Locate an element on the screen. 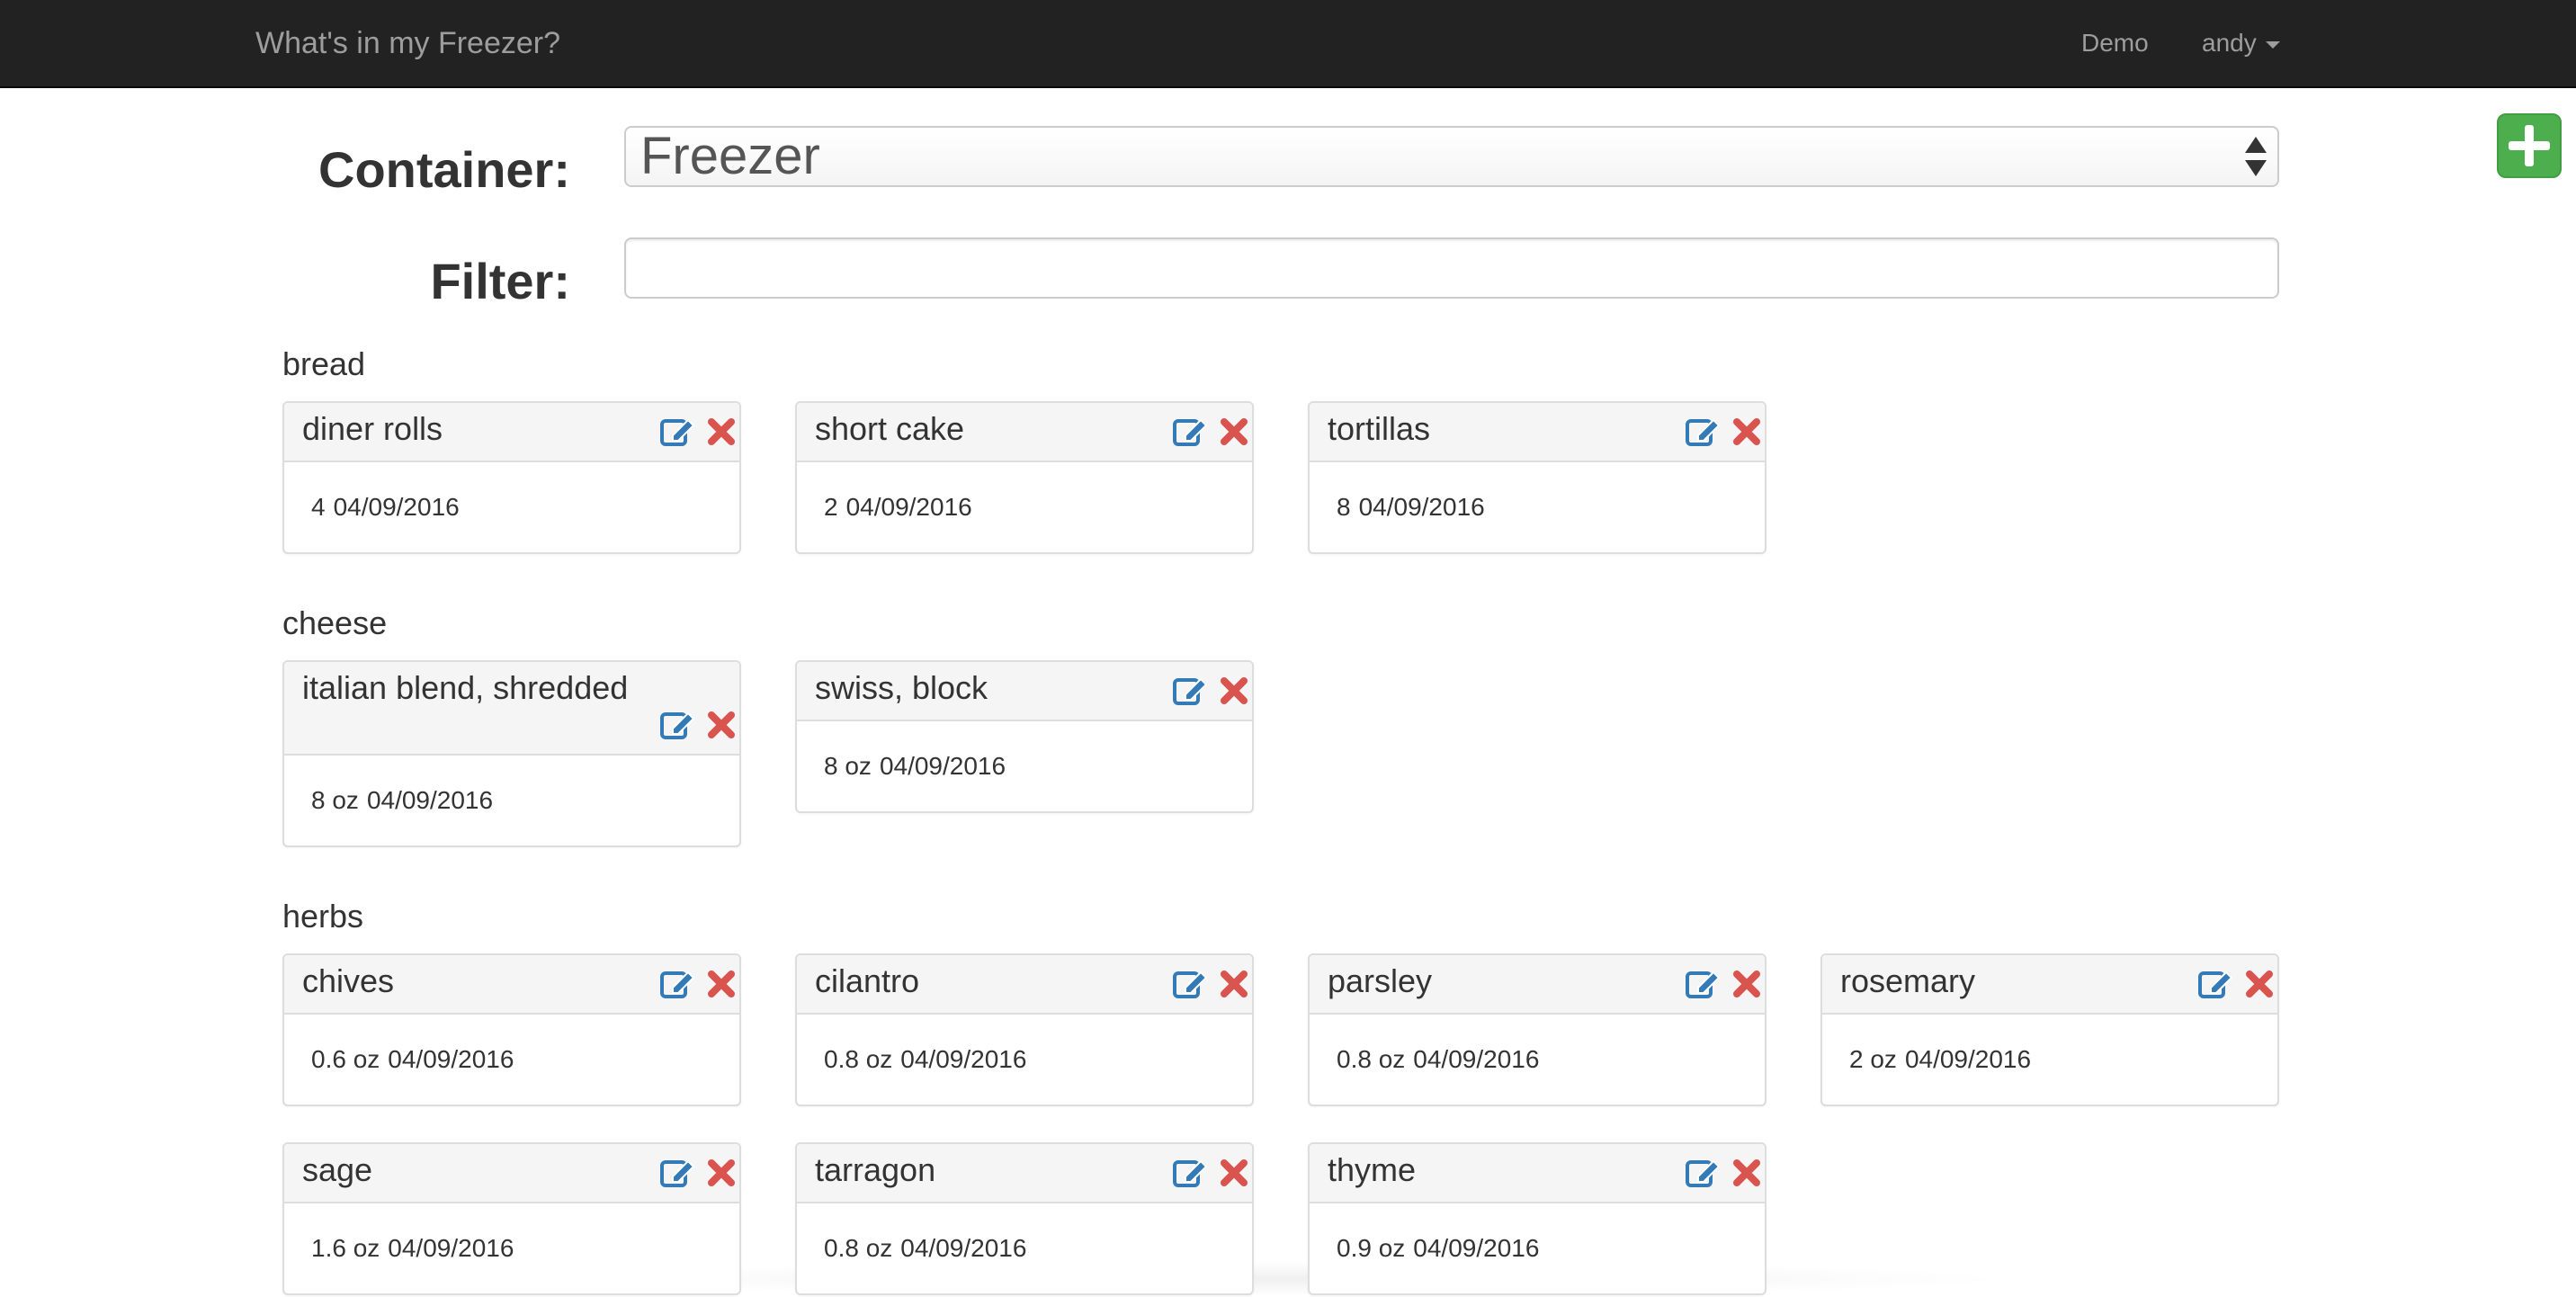 The height and width of the screenshot is (1297, 2576). user-menu-label: andy is located at coordinates (2229, 43).